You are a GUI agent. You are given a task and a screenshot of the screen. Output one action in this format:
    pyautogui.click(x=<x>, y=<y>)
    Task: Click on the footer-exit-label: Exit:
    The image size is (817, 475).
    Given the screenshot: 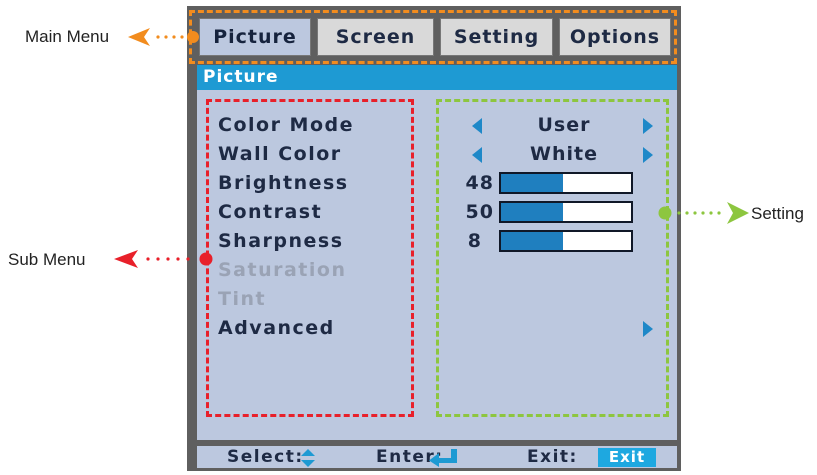 What is the action you would take?
    pyautogui.click(x=552, y=457)
    